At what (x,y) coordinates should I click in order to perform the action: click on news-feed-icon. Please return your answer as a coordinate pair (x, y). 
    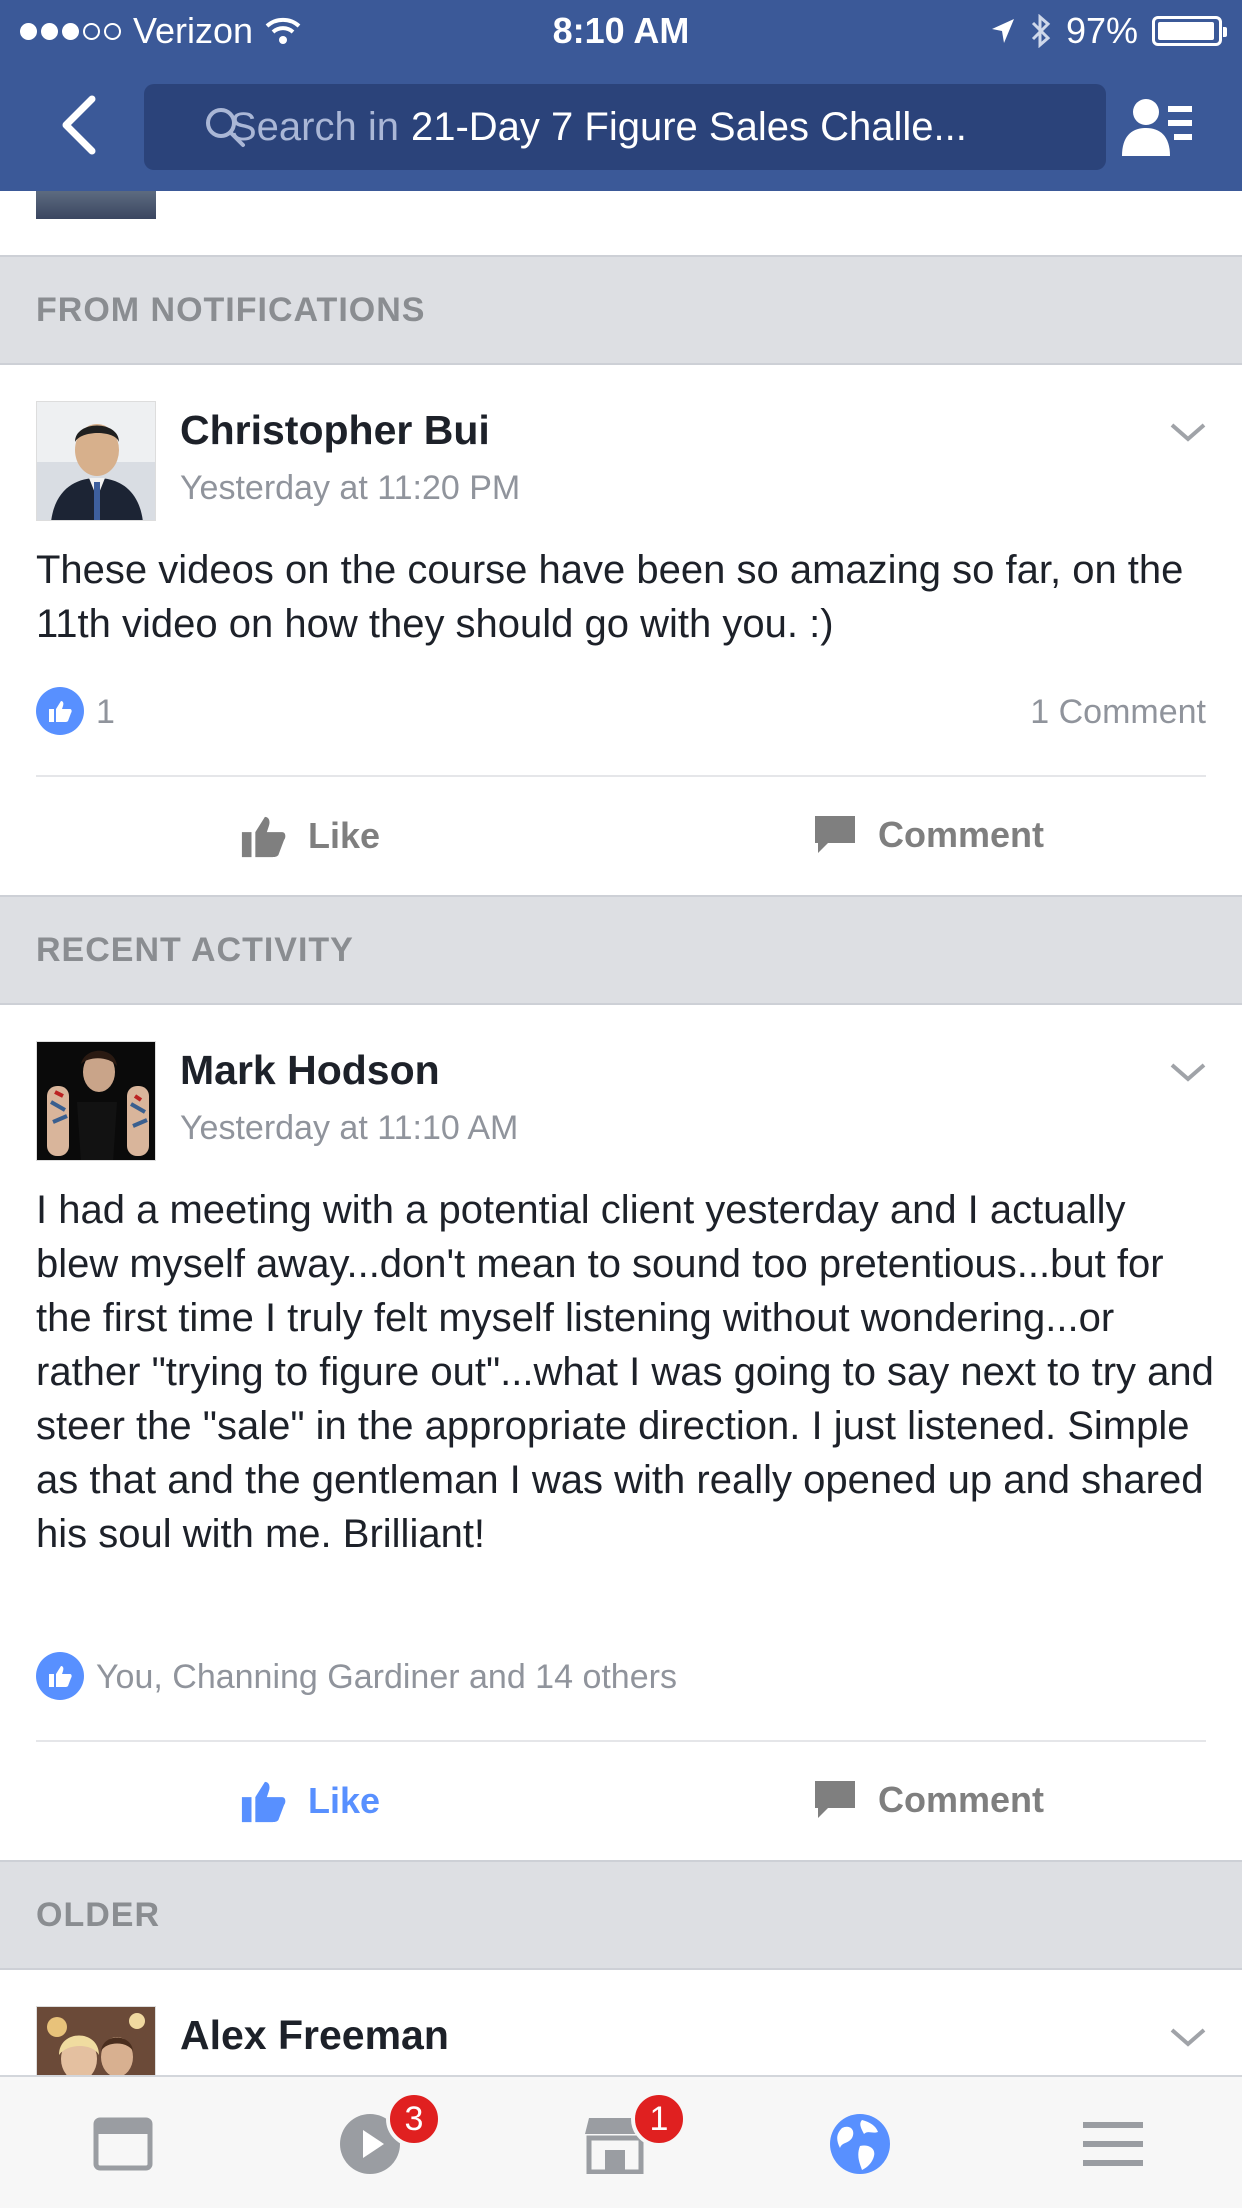
    Looking at the image, I should click on (123, 2143).